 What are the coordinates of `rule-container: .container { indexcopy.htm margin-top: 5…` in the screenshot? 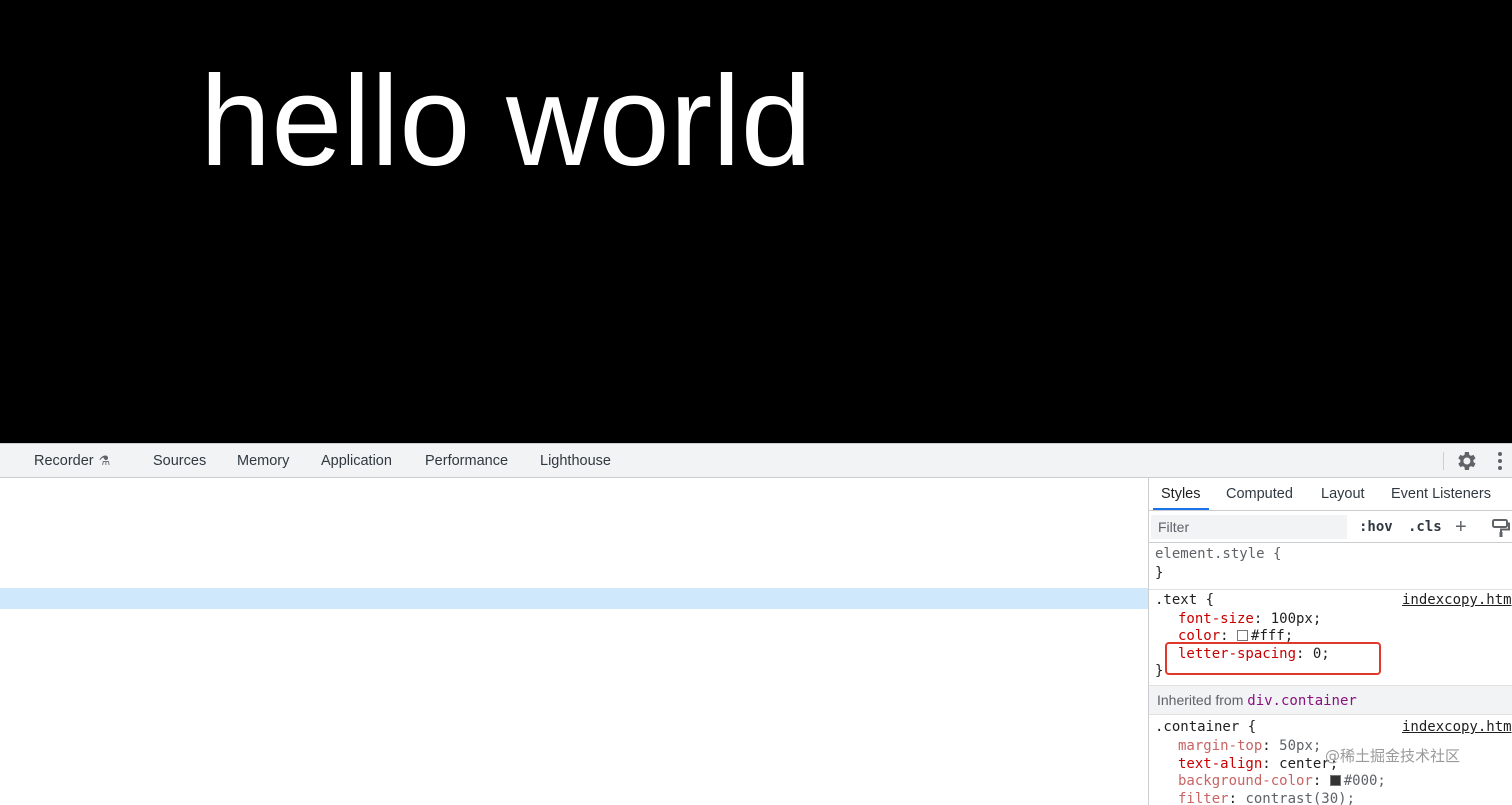 It's located at (1330, 760).